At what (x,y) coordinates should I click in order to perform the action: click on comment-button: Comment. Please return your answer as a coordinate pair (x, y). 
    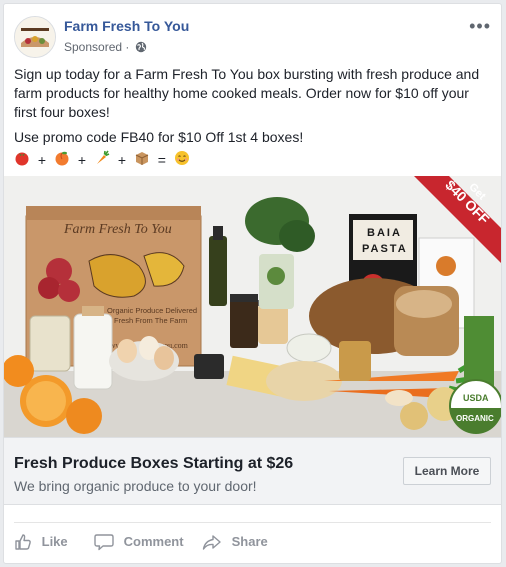
    Looking at the image, I should click on (139, 544).